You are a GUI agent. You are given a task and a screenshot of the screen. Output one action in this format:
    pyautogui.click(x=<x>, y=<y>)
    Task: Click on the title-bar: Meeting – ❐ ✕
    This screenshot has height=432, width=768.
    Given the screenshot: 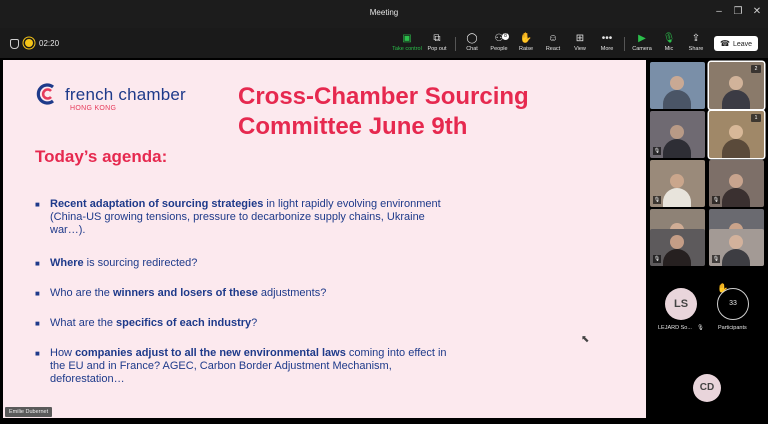 What is the action you would take?
    pyautogui.click(x=384, y=14)
    